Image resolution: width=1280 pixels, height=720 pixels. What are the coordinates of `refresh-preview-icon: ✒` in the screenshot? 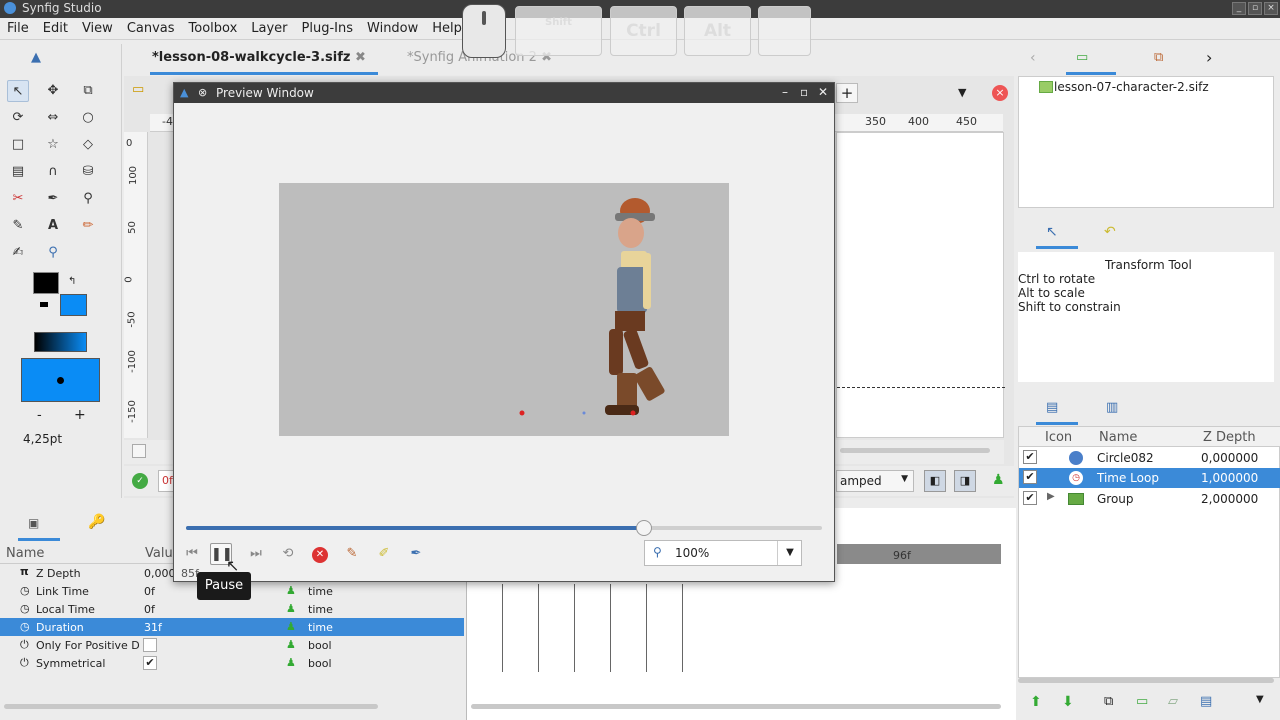 It's located at (416, 554).